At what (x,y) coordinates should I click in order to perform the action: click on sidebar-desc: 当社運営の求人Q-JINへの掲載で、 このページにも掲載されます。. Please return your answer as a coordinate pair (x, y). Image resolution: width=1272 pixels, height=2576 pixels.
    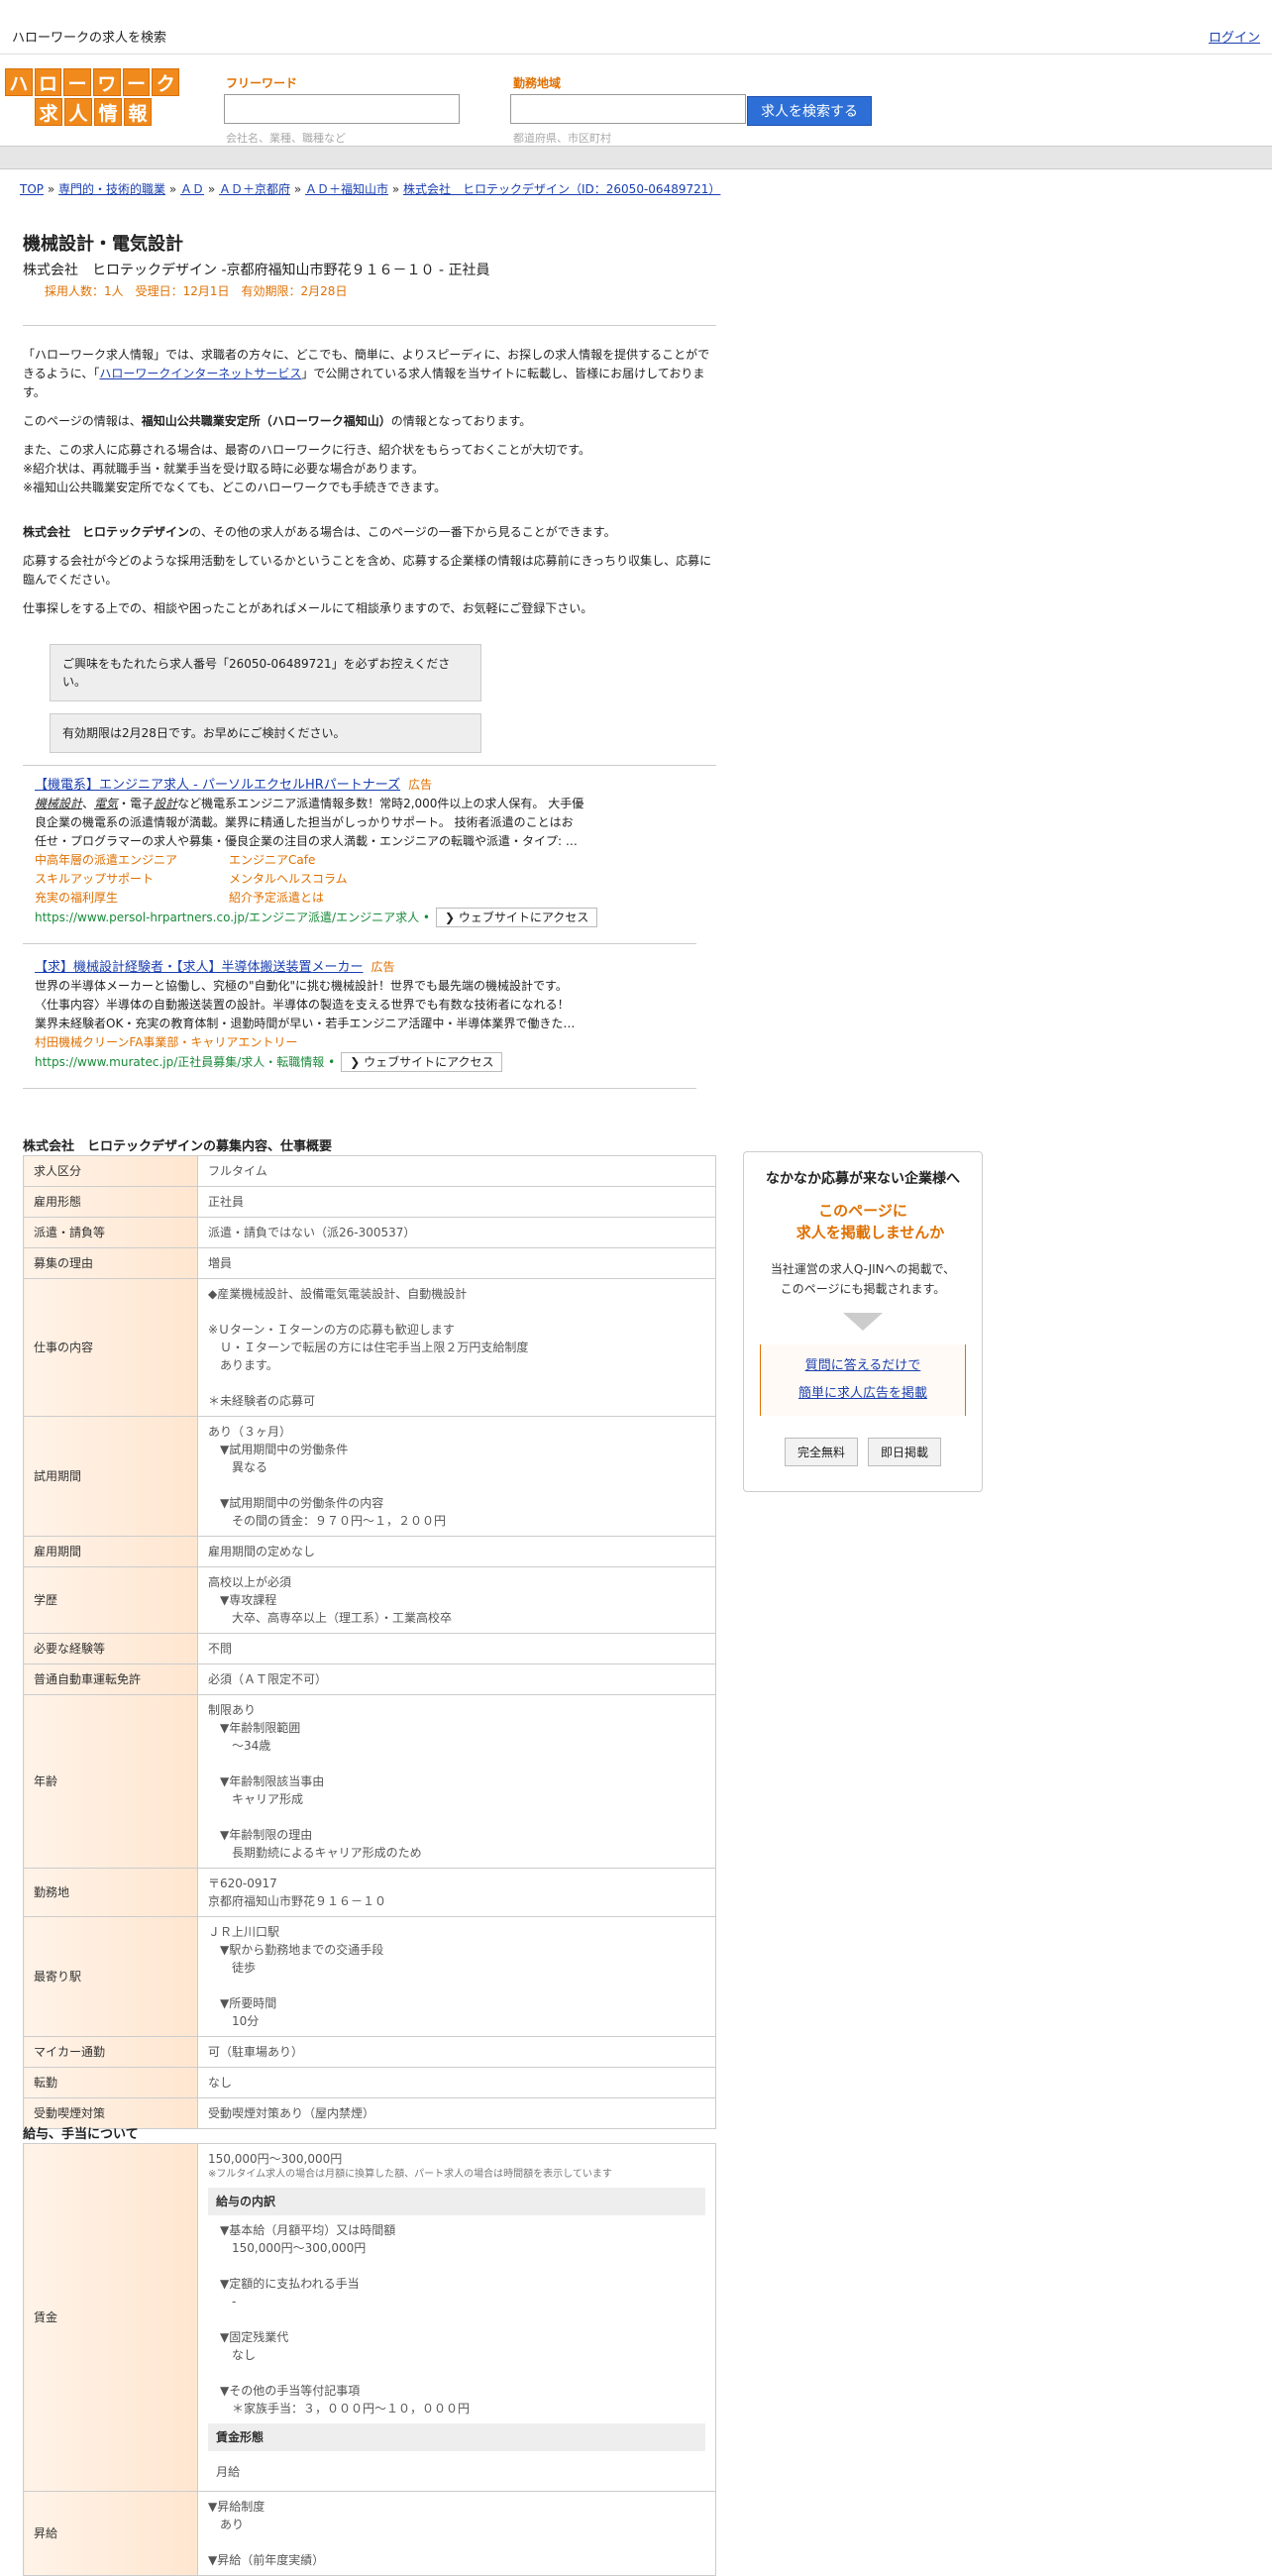
    Looking at the image, I should click on (863, 1279).